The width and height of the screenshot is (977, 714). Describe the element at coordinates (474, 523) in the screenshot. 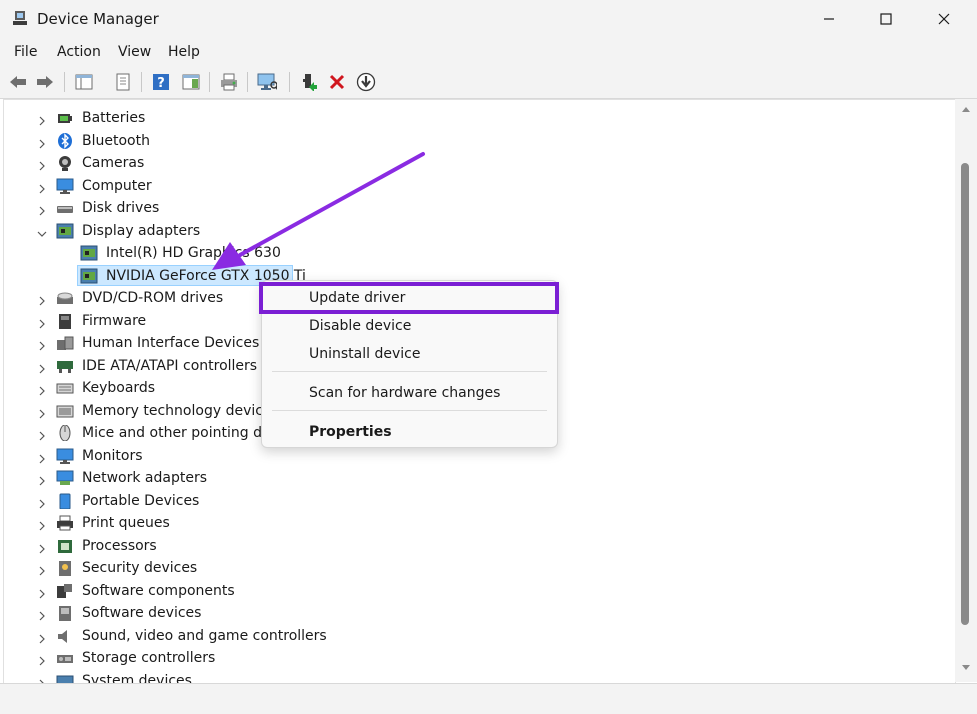

I see `tree-category-item: Print queues` at that location.